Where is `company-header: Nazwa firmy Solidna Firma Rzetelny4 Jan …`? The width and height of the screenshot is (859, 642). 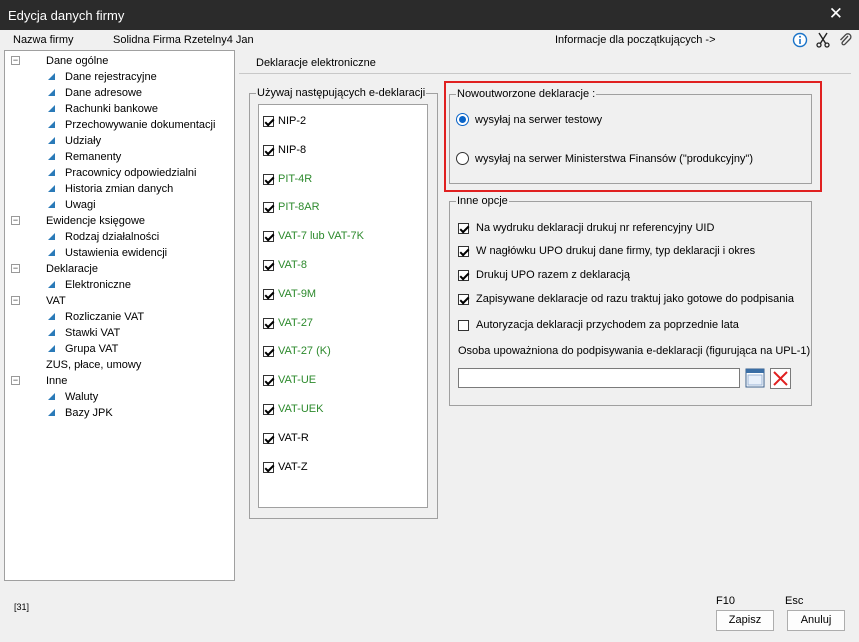
company-header: Nazwa firmy Solidna Firma Rzetelny4 Jan … is located at coordinates (429, 40).